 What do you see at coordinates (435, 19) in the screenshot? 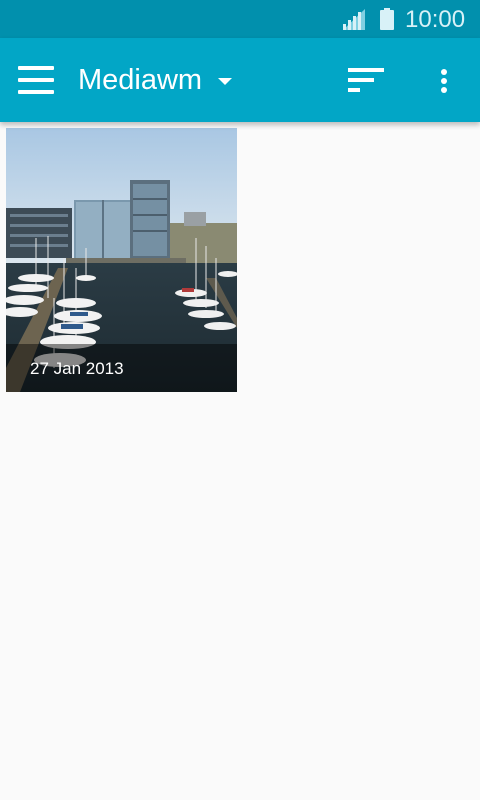
I see `status-time: 10:00` at bounding box center [435, 19].